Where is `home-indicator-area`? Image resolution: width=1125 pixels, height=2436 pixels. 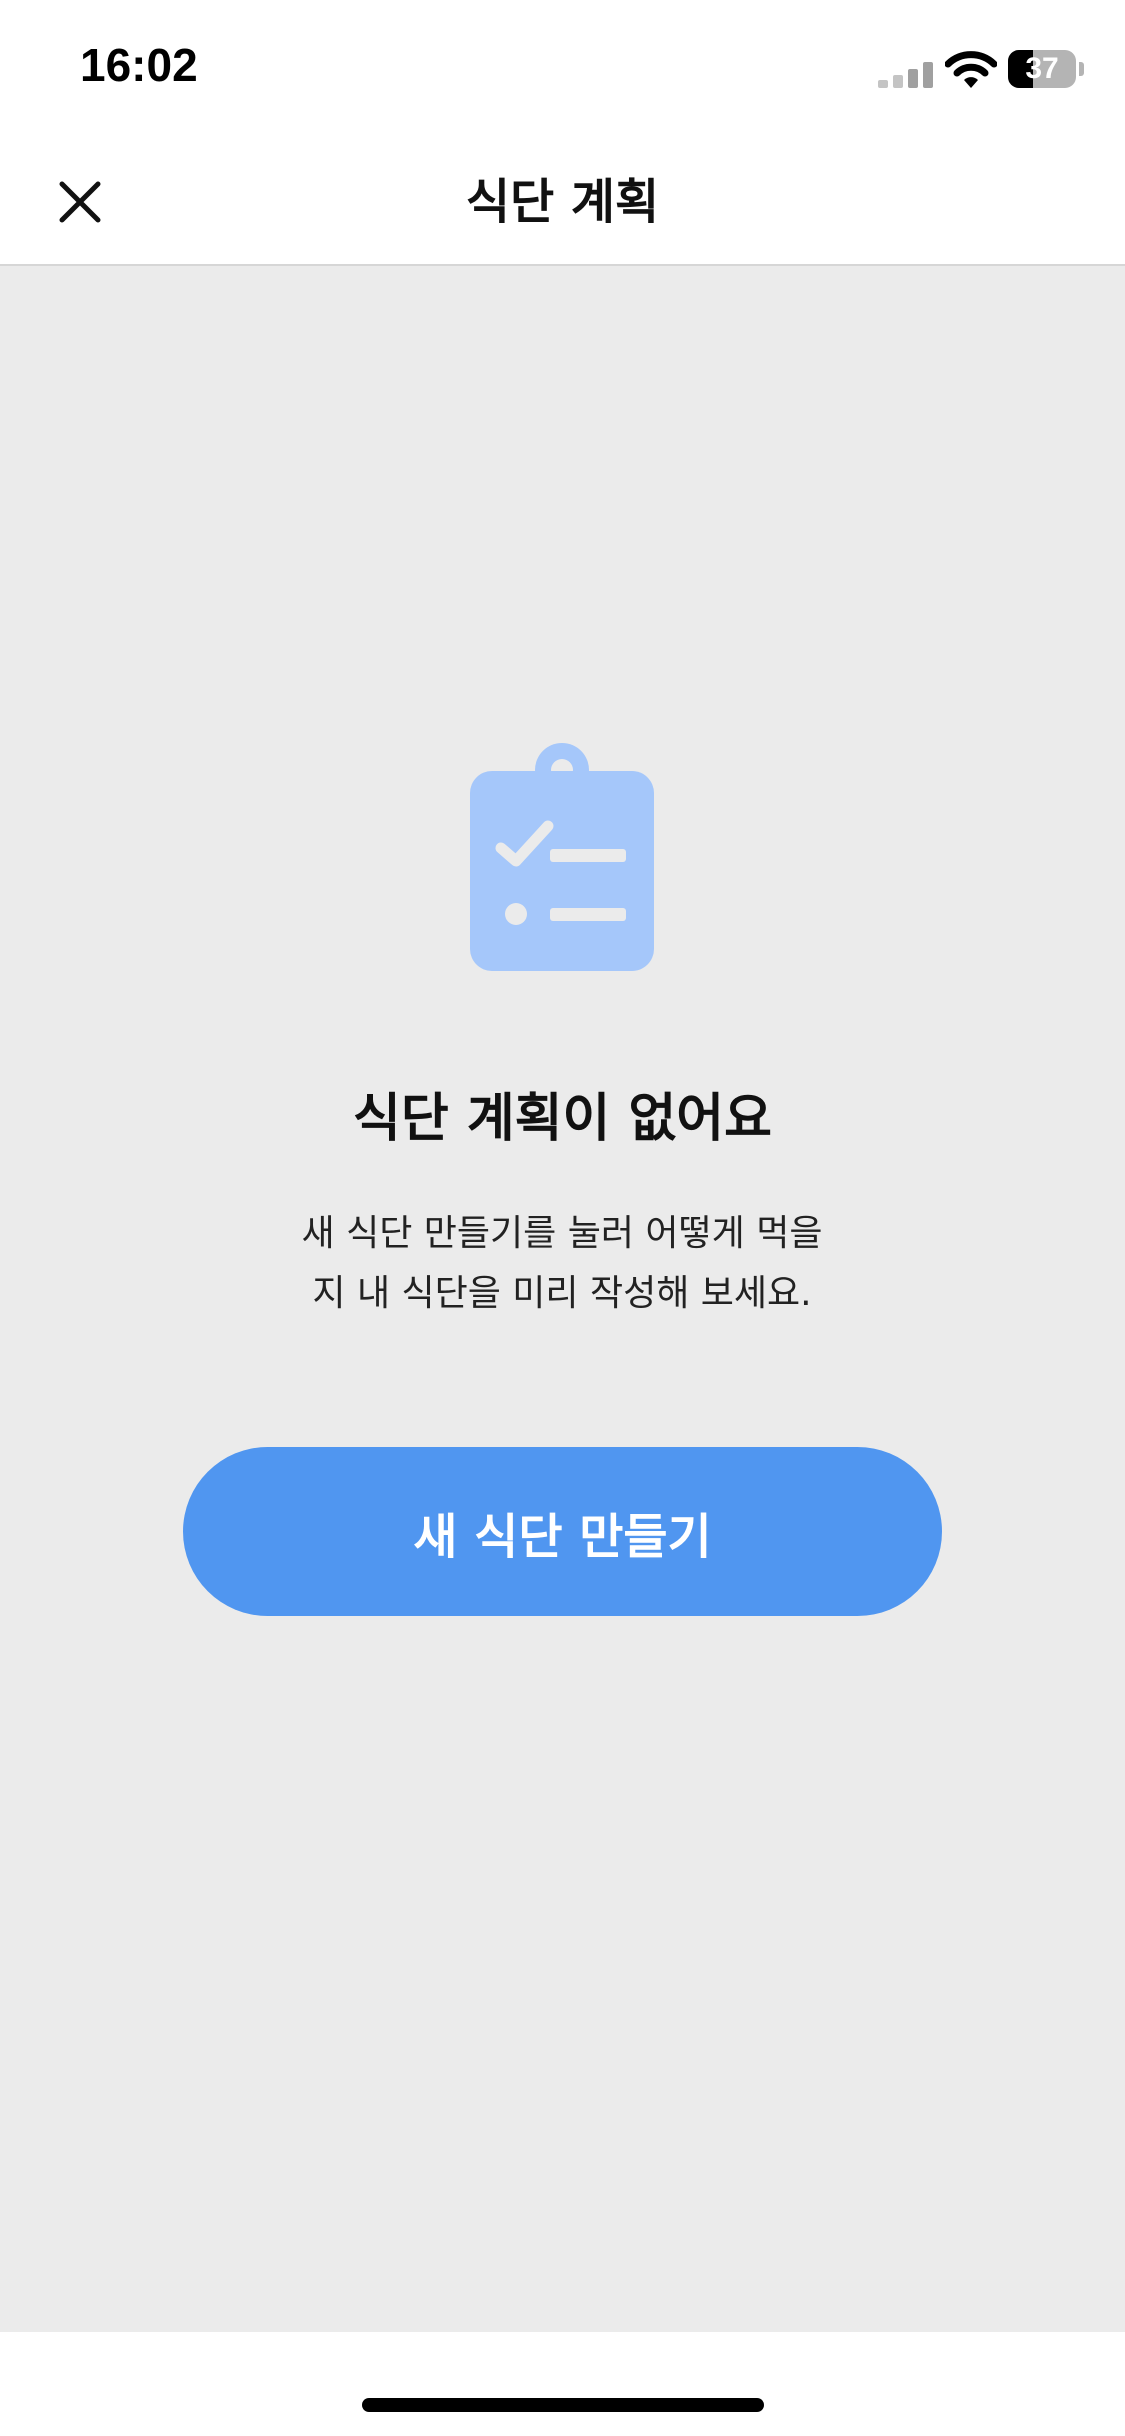 home-indicator-area is located at coordinates (562, 2384).